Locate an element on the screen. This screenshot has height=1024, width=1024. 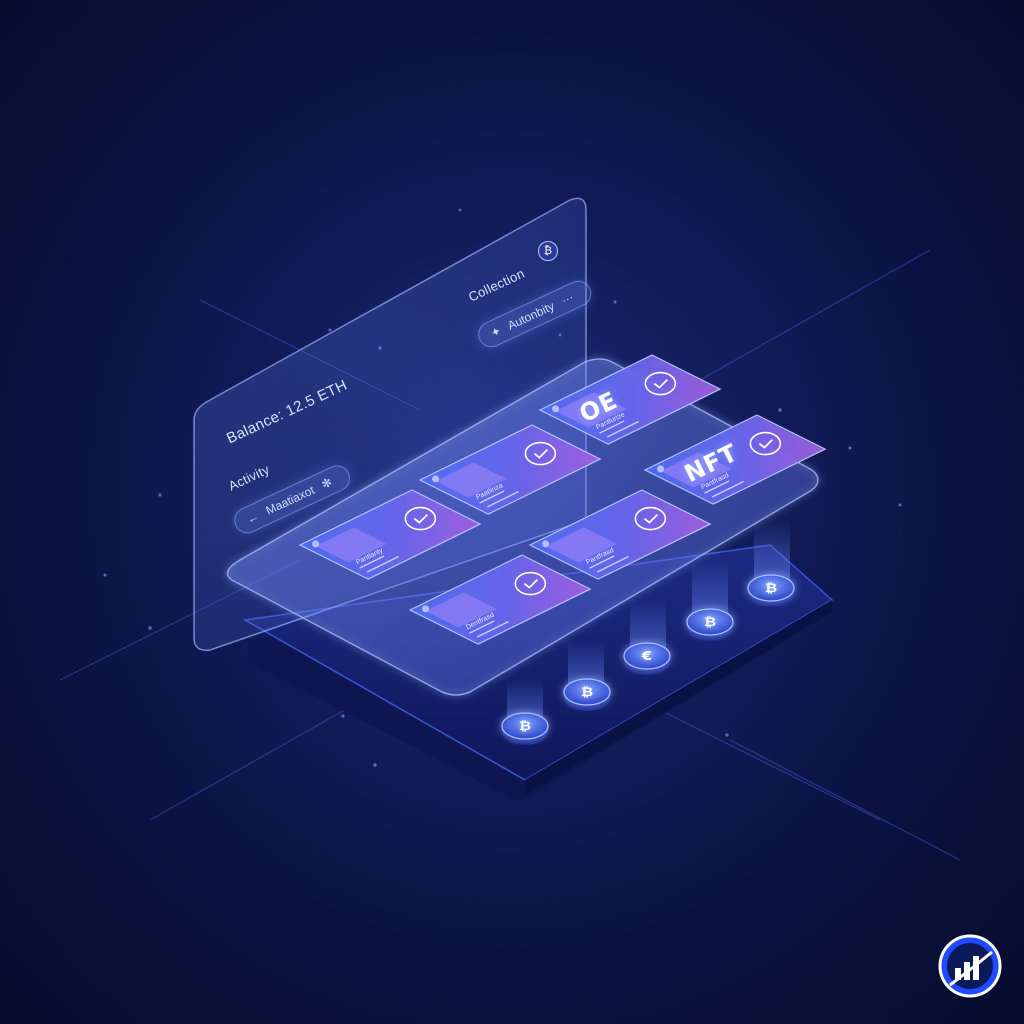
coin-symbol: € is located at coordinates (647, 656).